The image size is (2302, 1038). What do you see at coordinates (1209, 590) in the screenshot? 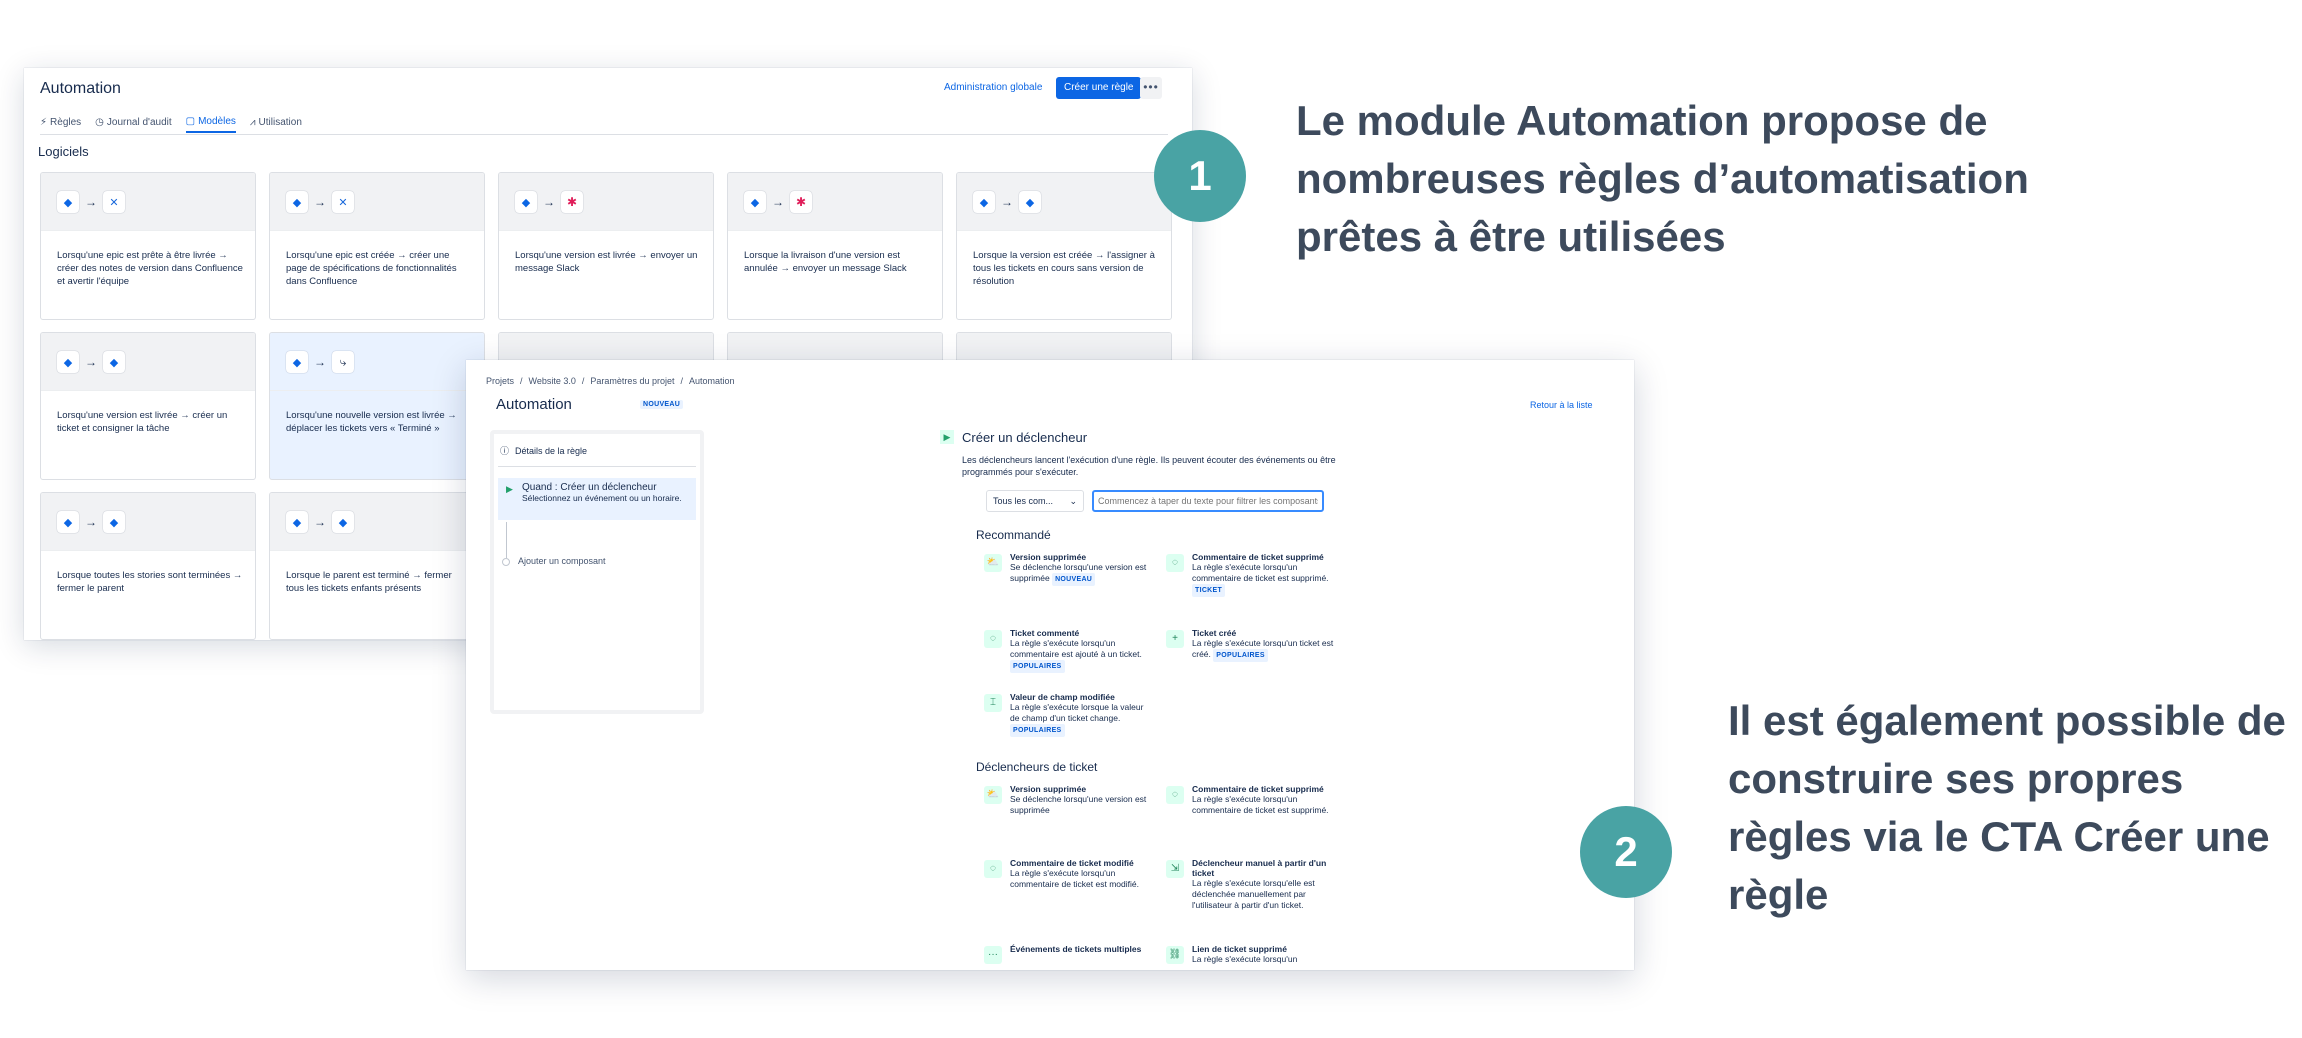
I see `ticket-badge: TICKET` at bounding box center [1209, 590].